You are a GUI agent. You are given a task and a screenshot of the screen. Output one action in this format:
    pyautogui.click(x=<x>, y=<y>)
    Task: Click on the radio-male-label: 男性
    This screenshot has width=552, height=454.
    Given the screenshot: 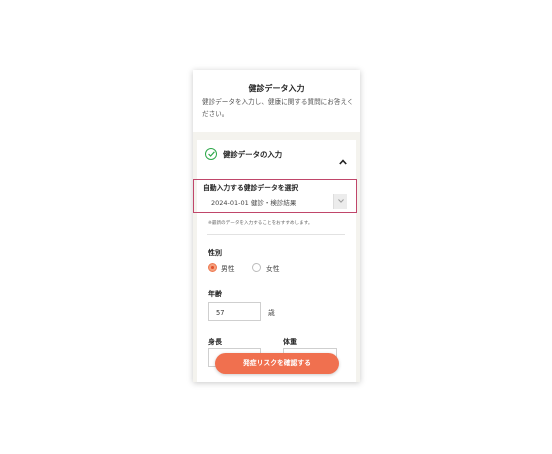 What is the action you would take?
    pyautogui.click(x=228, y=268)
    